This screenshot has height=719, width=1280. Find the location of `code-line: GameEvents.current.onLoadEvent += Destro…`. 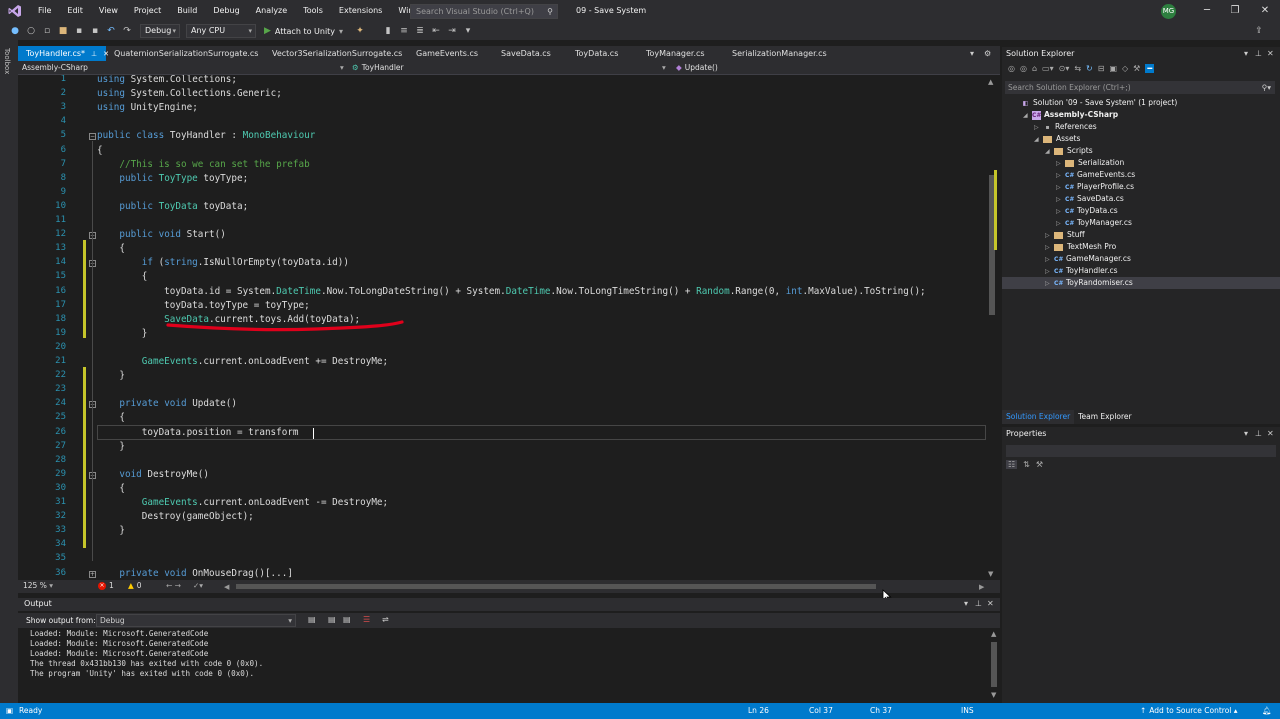

code-line: GameEvents.current.onLoadEvent += Destro… is located at coordinates (242, 362).